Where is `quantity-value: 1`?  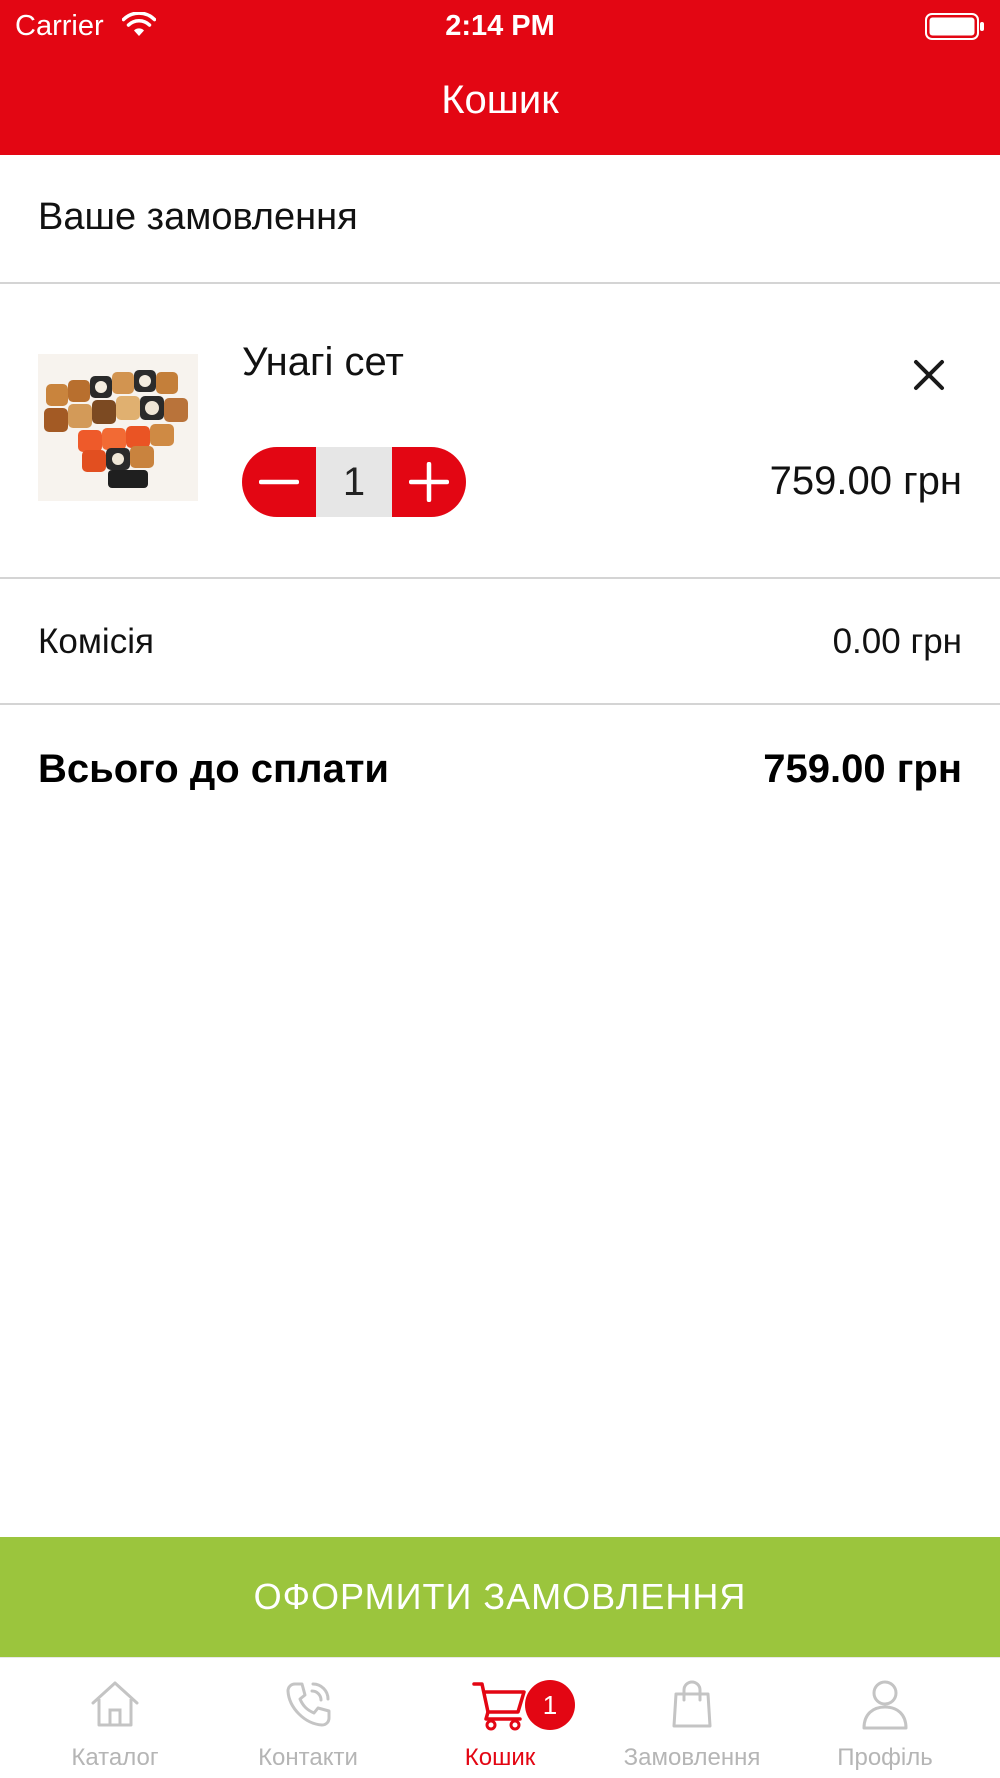
quantity-value: 1 is located at coordinates (354, 482).